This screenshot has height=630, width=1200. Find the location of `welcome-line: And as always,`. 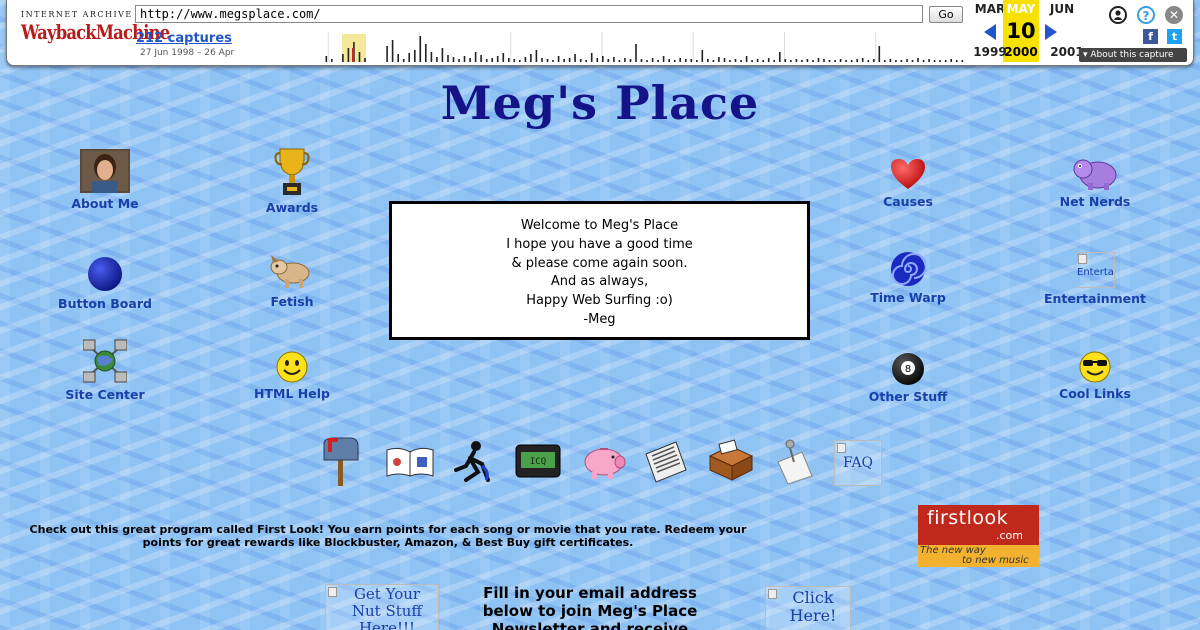

welcome-line: And as always, is located at coordinates (599, 282).